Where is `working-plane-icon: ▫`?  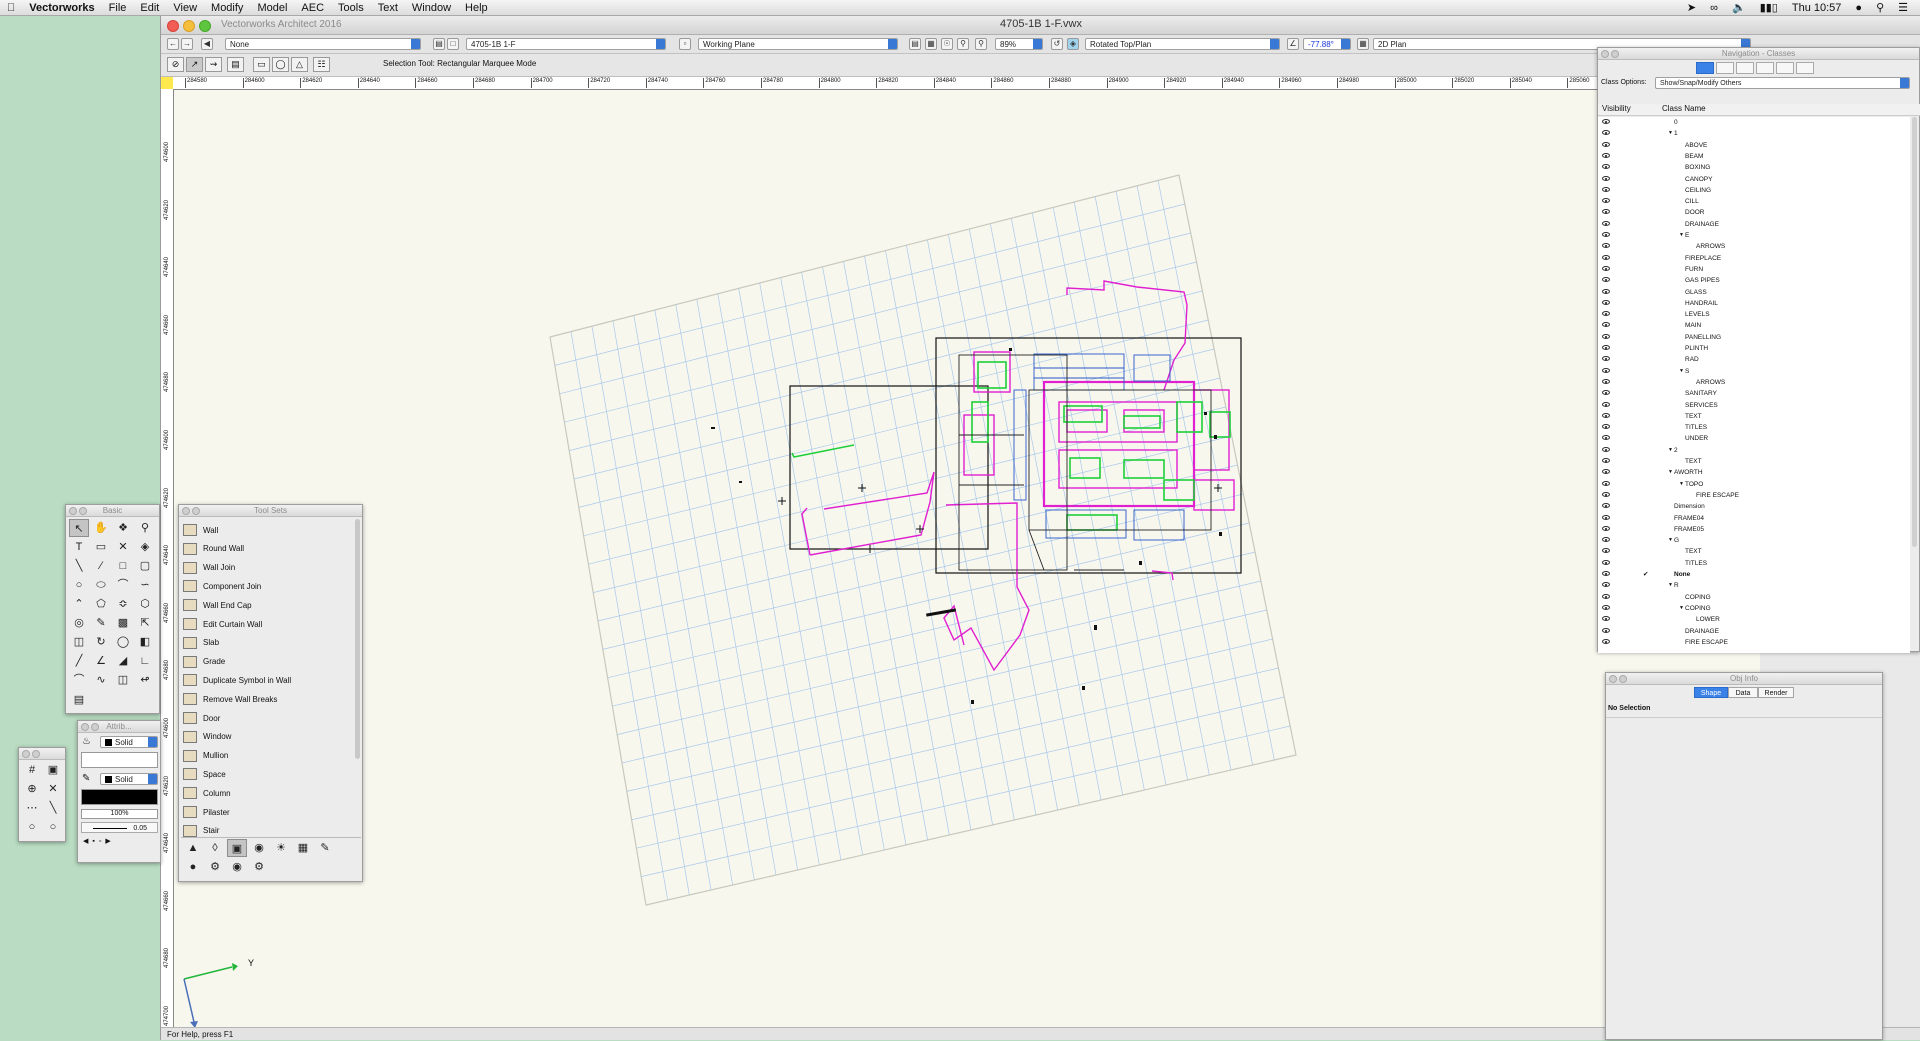 working-plane-icon: ▫ is located at coordinates (685, 44).